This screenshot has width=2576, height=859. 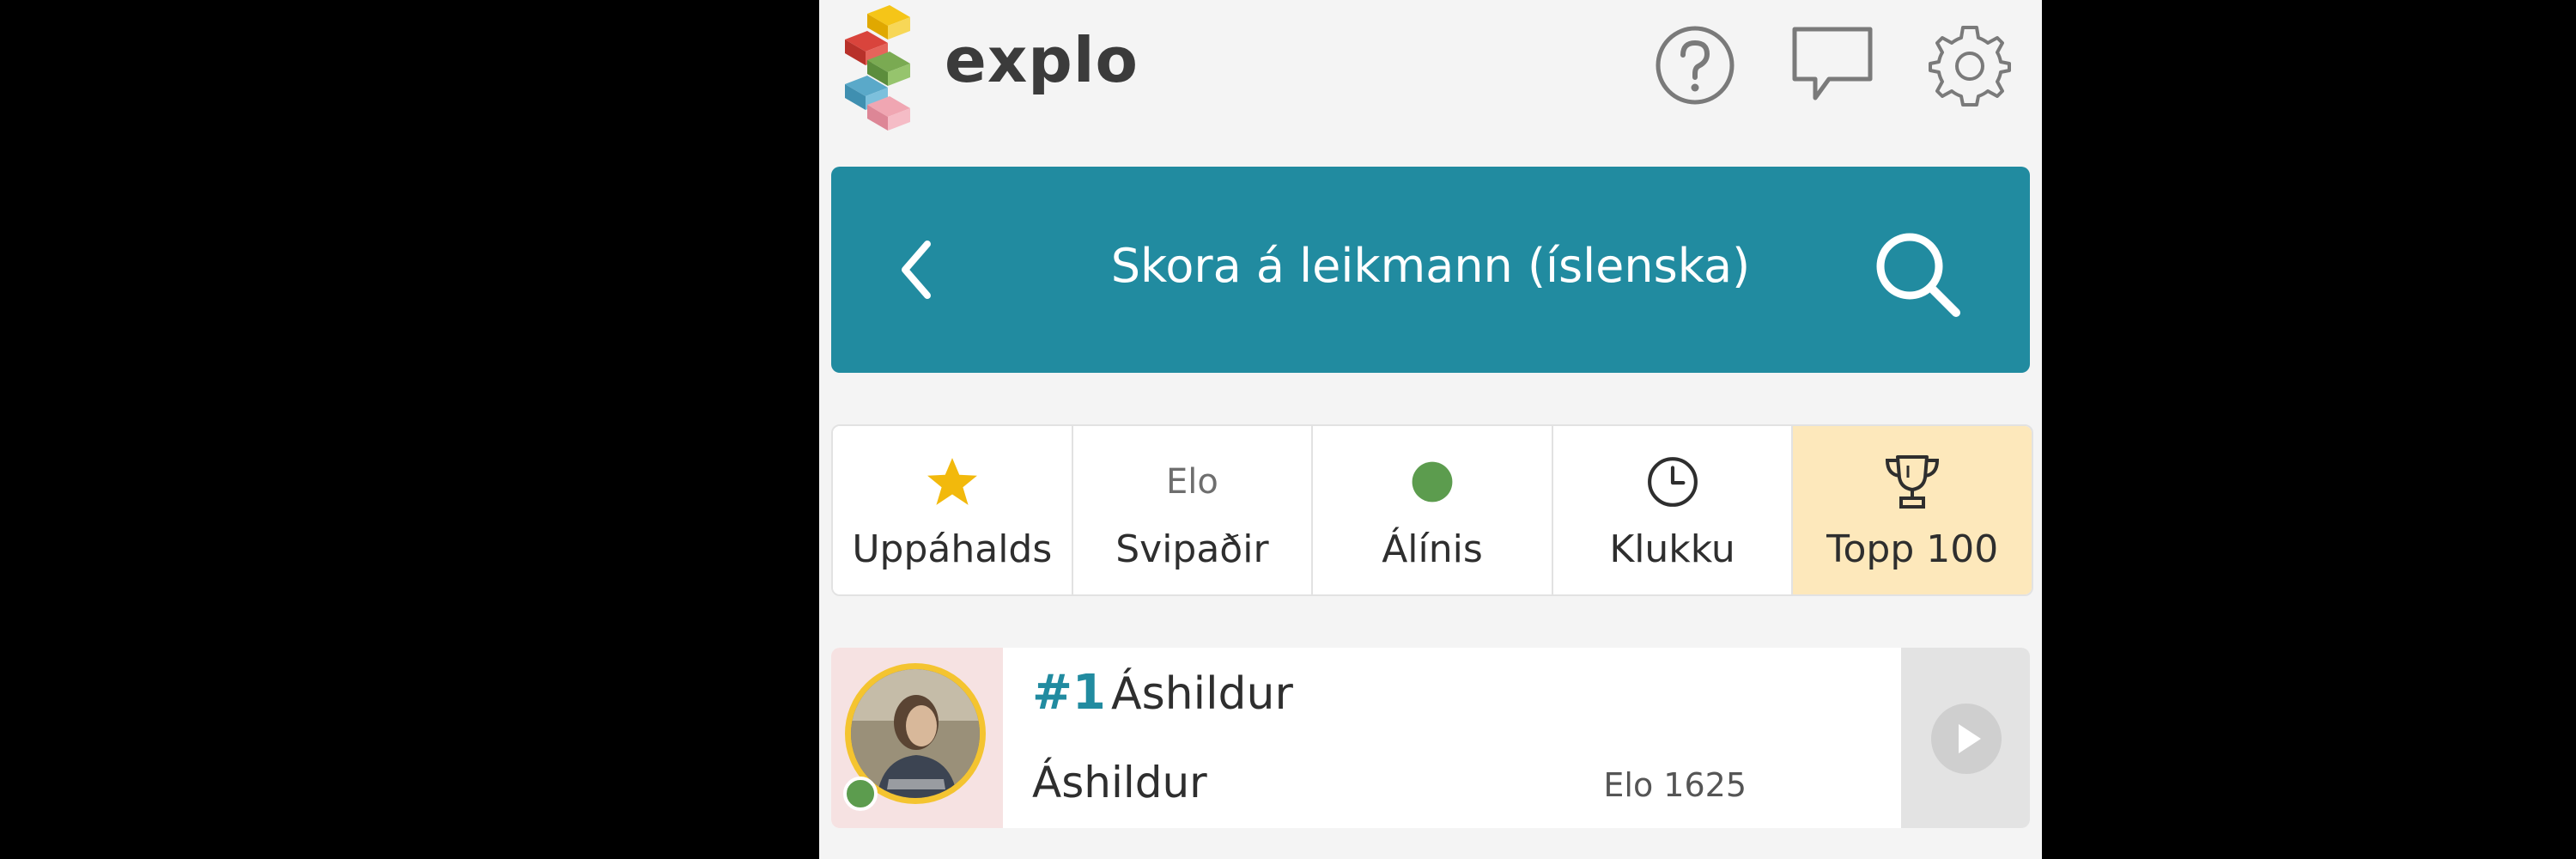 I want to click on tab-clock: Klukku, so click(x=1673, y=510).